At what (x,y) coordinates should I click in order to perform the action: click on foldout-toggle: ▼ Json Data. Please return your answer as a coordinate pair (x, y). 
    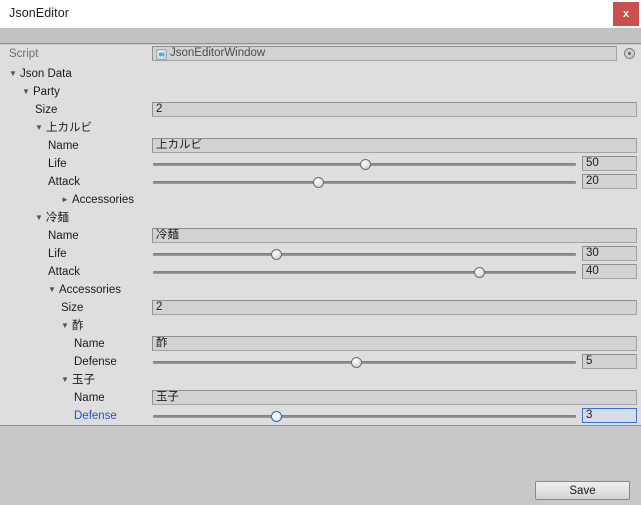
    Looking at the image, I should click on (40, 74).